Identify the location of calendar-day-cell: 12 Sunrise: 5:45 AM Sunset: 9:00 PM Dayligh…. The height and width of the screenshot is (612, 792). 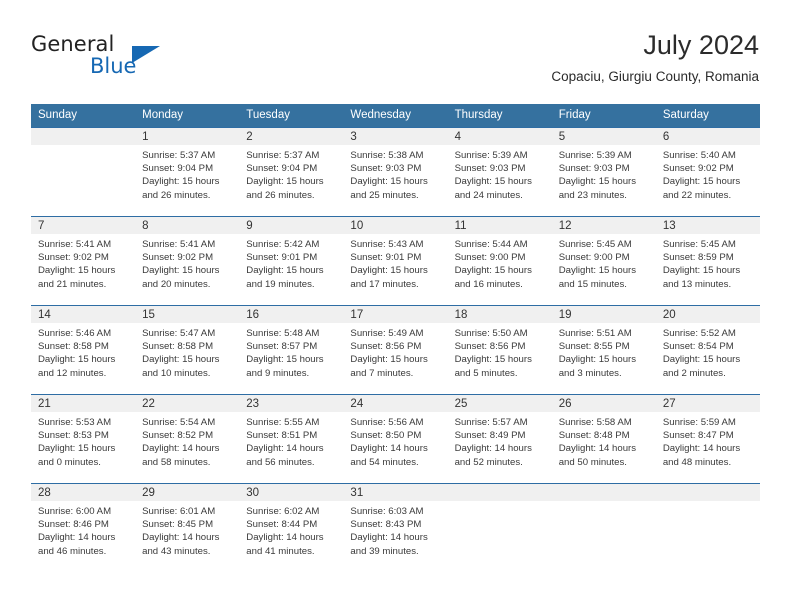
(603, 261).